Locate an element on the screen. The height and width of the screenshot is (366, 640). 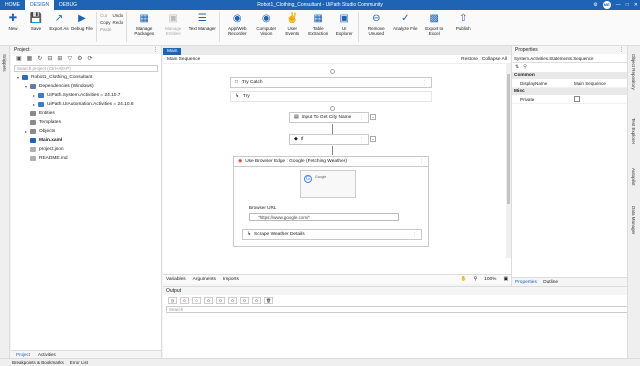
private-checkbox is located at coordinates (577, 99).